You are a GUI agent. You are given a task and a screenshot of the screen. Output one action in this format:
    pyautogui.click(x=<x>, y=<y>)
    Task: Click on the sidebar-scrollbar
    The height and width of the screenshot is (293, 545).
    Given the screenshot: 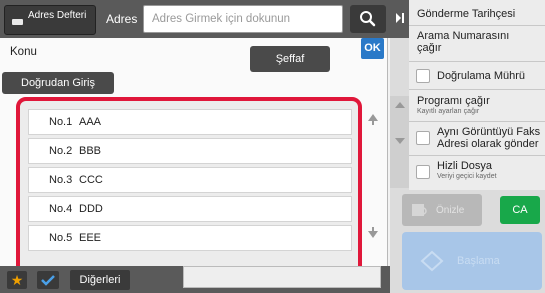 What is the action you would take?
    pyautogui.click(x=399, y=142)
    